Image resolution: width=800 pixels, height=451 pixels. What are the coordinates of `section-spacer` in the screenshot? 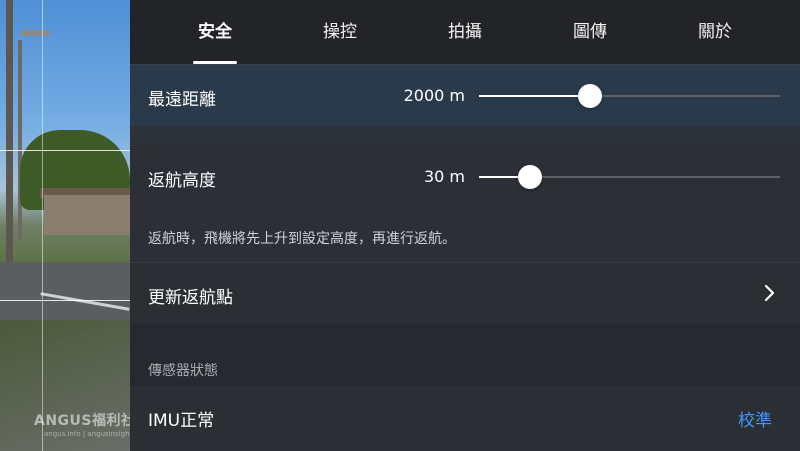 It's located at (465, 135).